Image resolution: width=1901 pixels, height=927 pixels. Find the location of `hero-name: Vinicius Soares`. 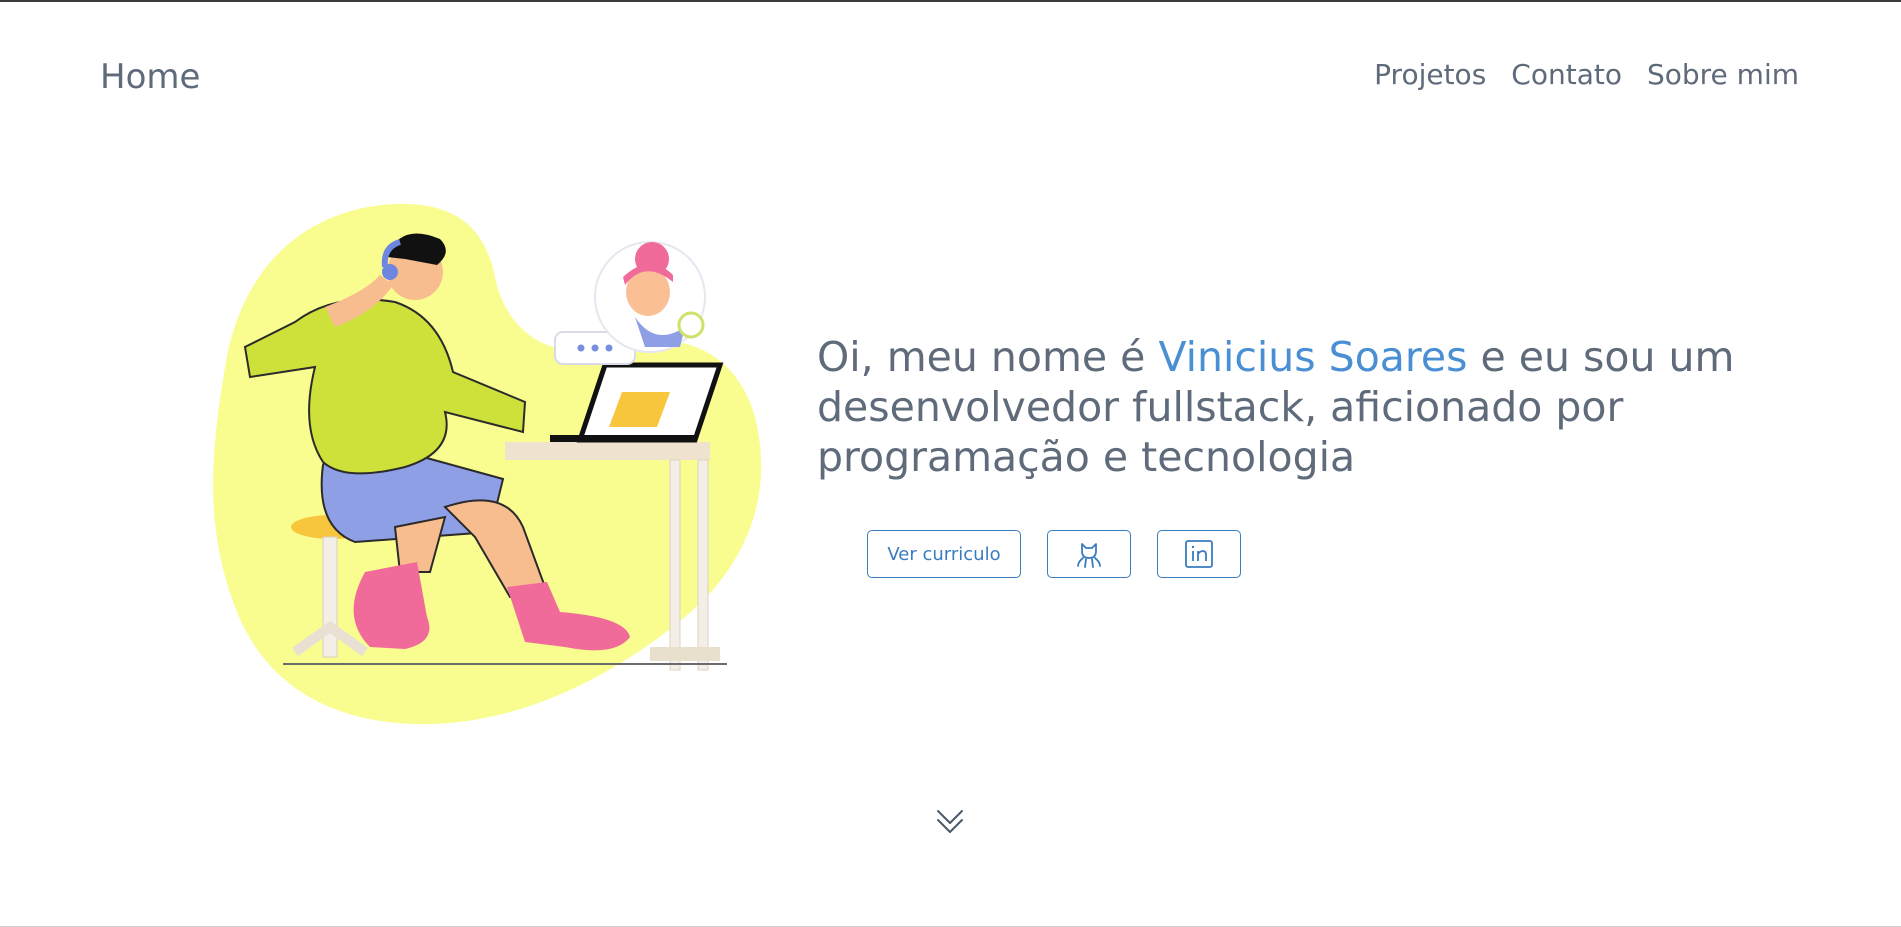

hero-name: Vinicius Soares is located at coordinates (1313, 357).